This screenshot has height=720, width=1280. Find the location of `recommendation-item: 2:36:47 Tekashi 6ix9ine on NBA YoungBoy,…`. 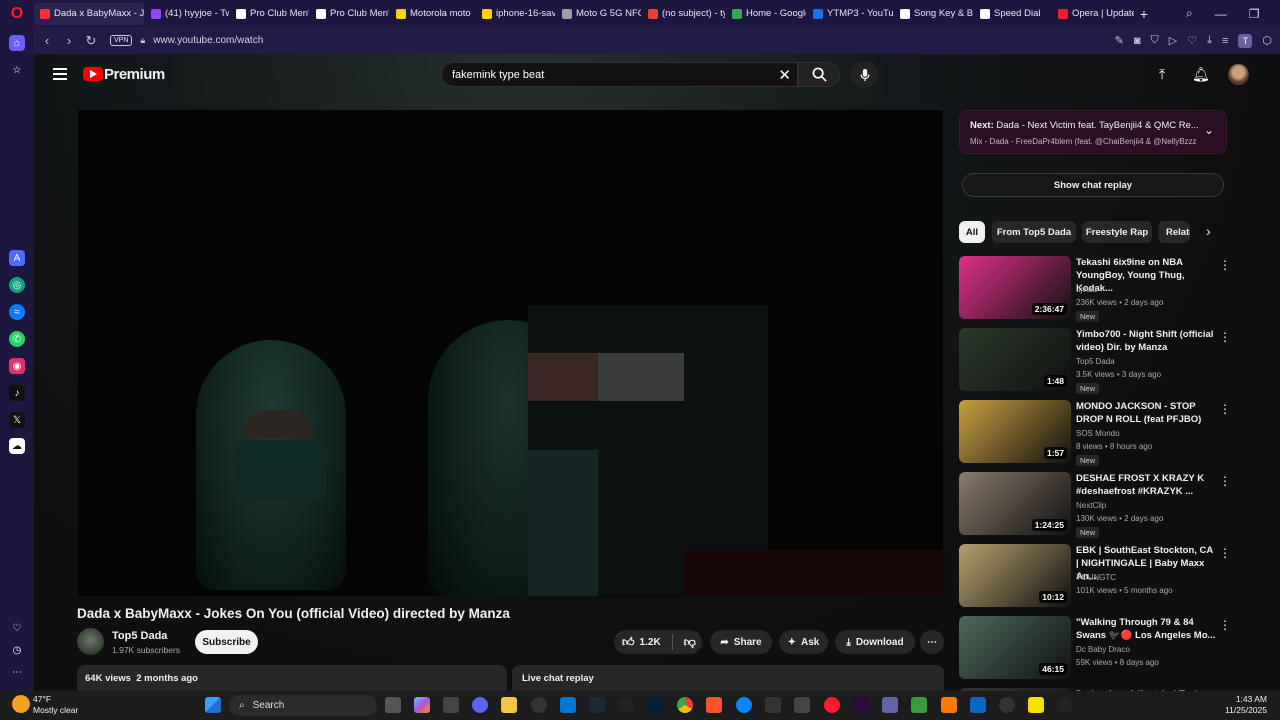

recommendation-item: 2:36:47 Tekashi 6ix9ine on NBA YoungBoy,… is located at coordinates (1095, 289).